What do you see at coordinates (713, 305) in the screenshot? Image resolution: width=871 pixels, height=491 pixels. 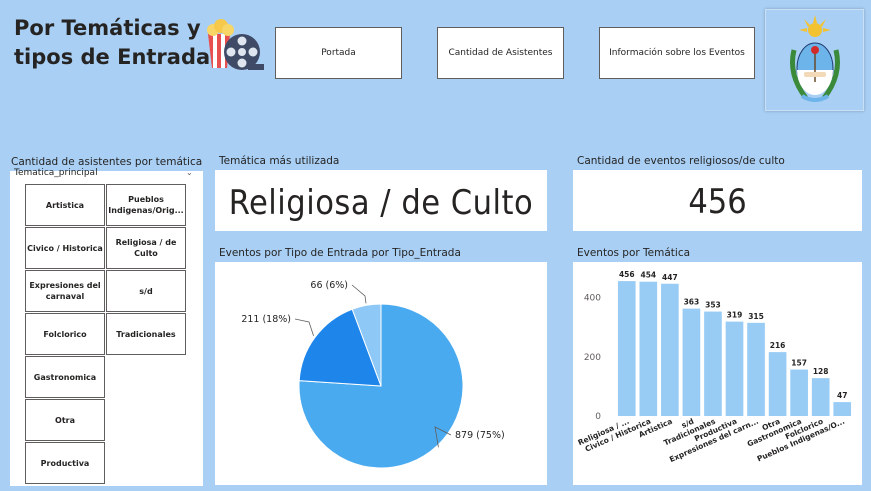 I see `bar-data-label: 353` at bounding box center [713, 305].